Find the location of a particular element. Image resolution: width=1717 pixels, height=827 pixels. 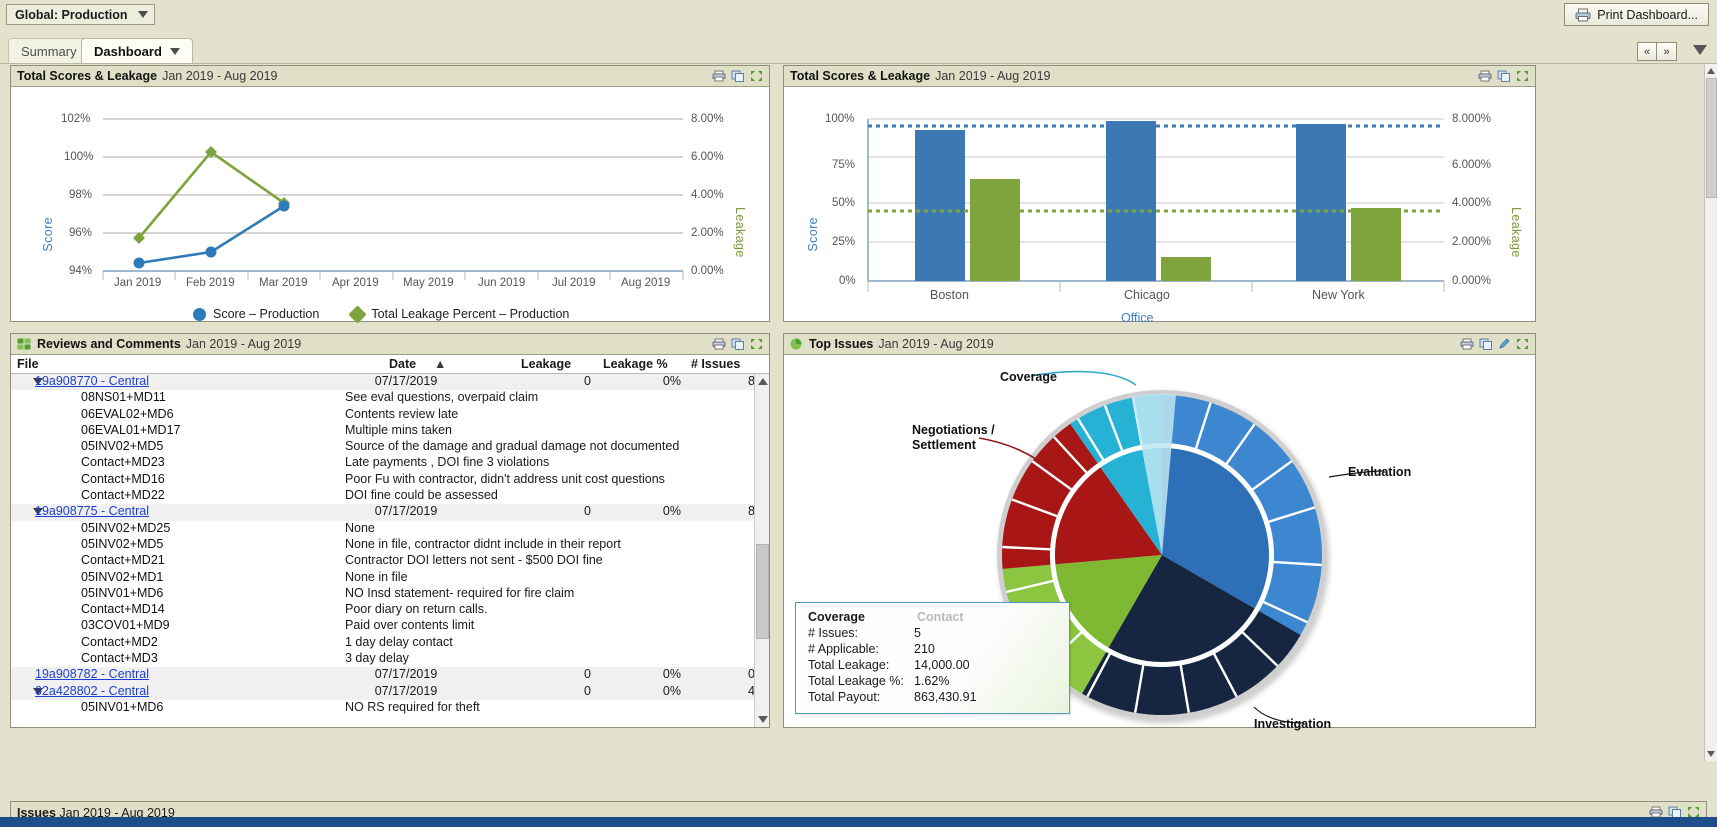

panel-title: Top Issues is located at coordinates (841, 344).